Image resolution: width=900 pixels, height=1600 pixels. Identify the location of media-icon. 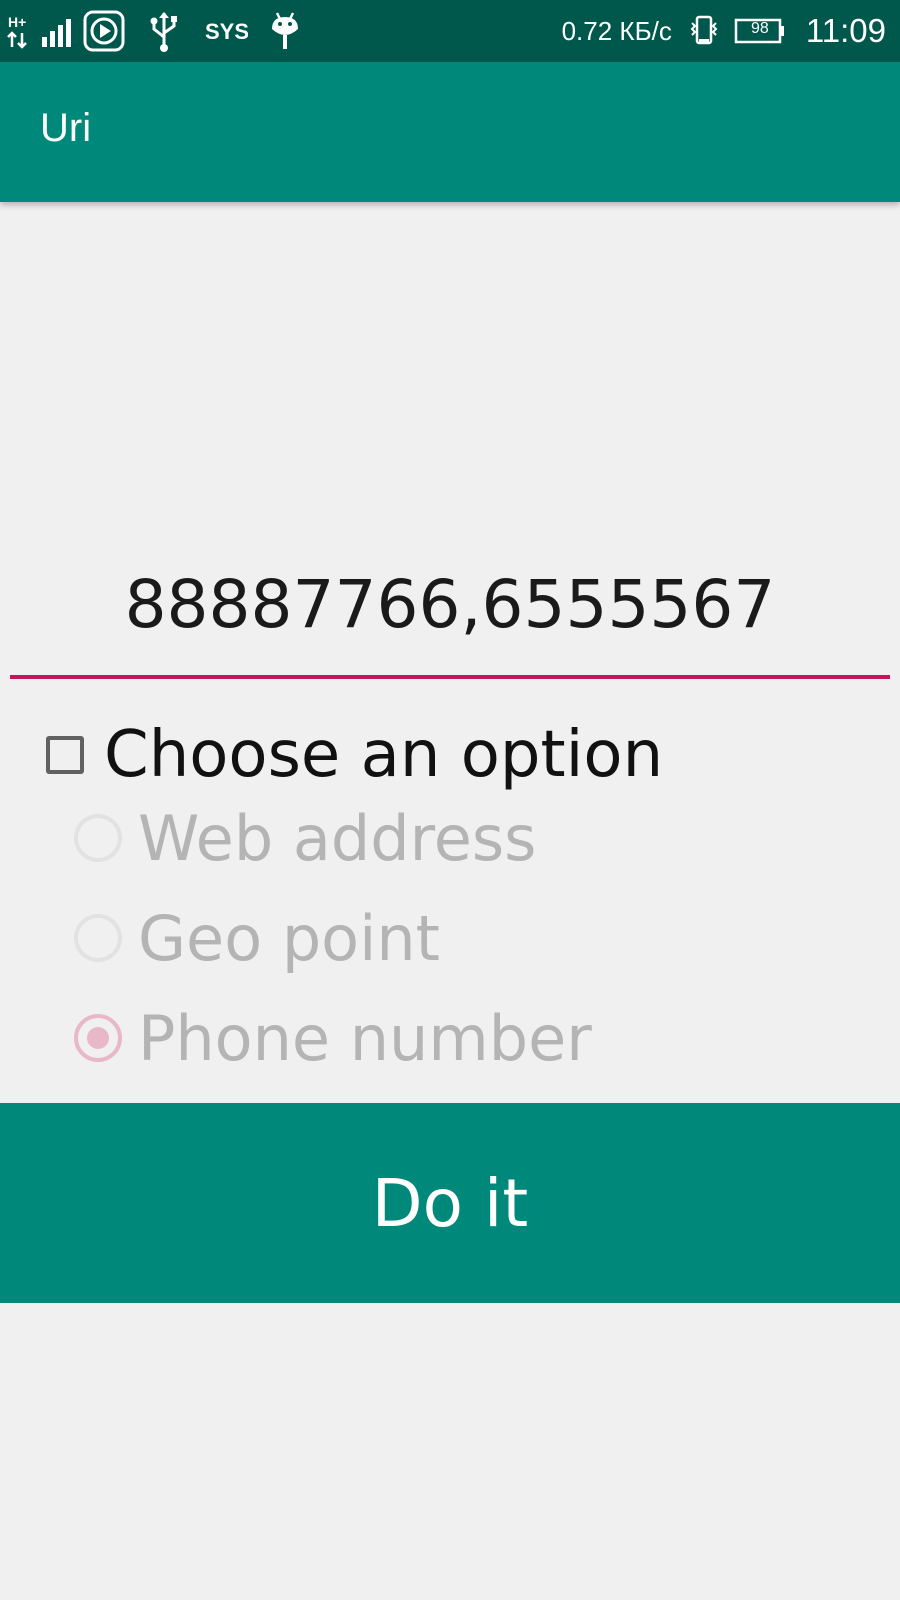
(104, 31).